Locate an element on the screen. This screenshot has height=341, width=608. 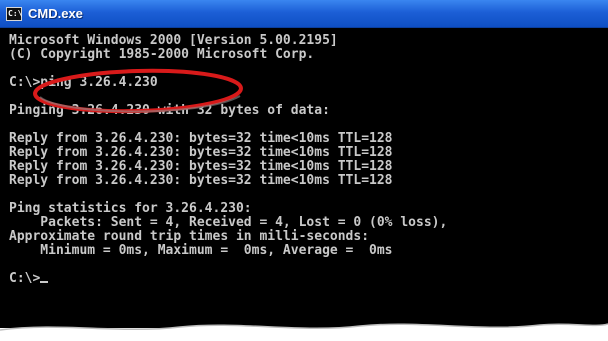
console-command-line: C:\>ping 3.26.4.230 is located at coordinates (83, 82).